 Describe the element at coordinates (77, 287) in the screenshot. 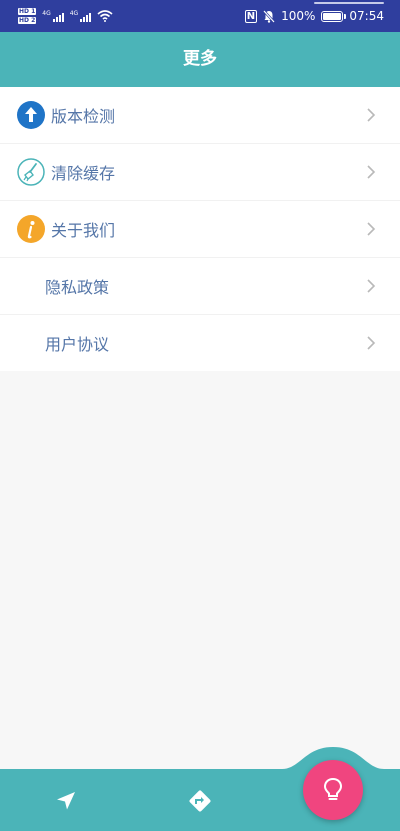

I see `menu-item-label: 隐私政策` at that location.